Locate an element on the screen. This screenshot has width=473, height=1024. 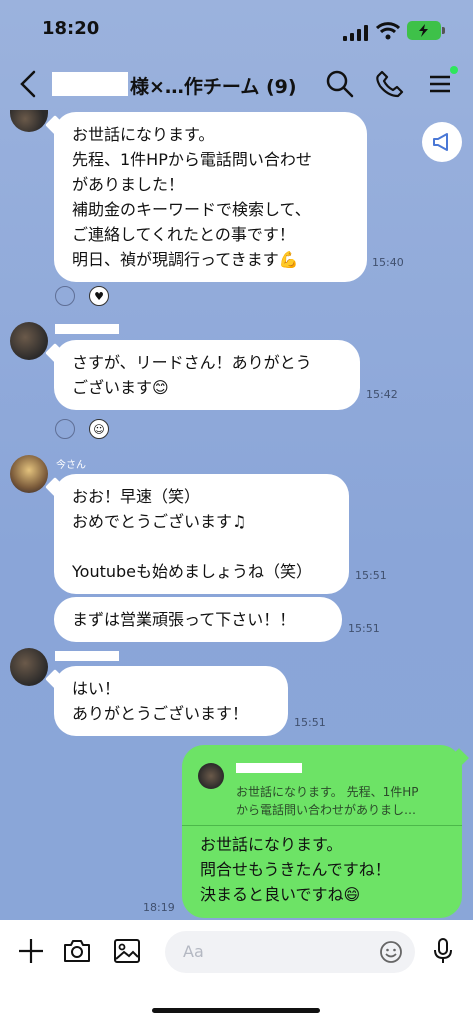
redacted-quoted-name is located at coordinates (269, 768).